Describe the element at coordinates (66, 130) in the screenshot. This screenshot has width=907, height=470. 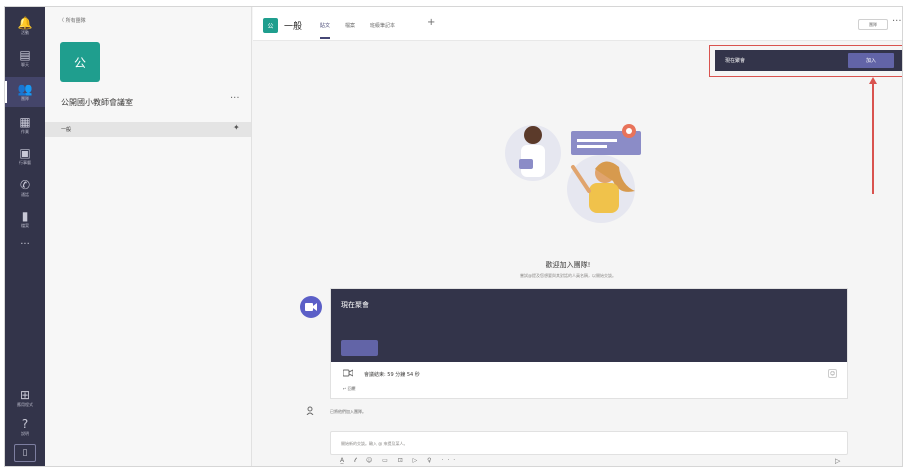
I see `channel-label: 一般` at that location.